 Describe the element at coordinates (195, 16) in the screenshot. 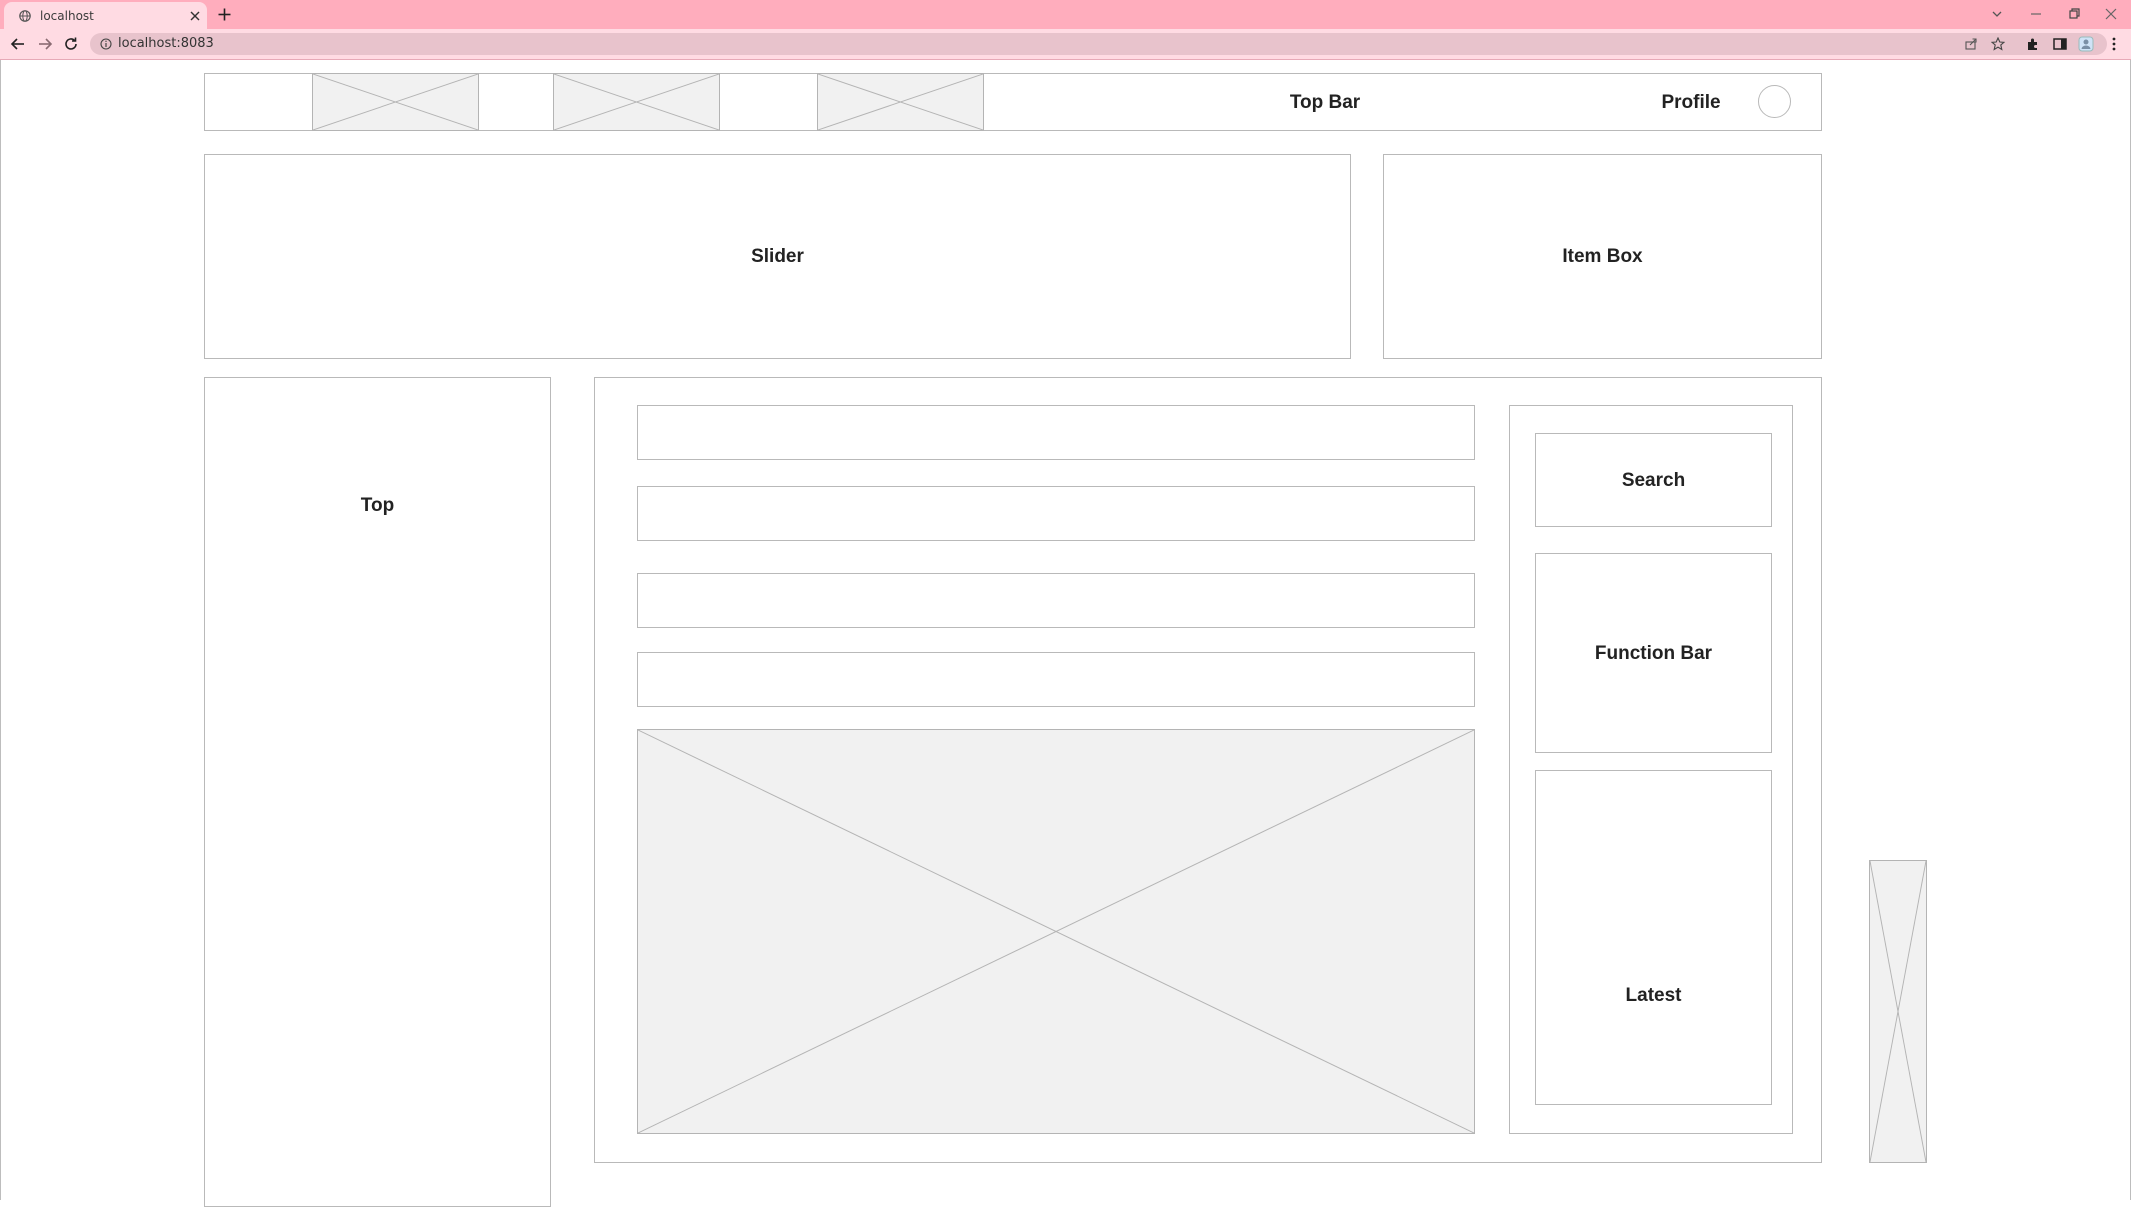

I see `close-icon` at that location.